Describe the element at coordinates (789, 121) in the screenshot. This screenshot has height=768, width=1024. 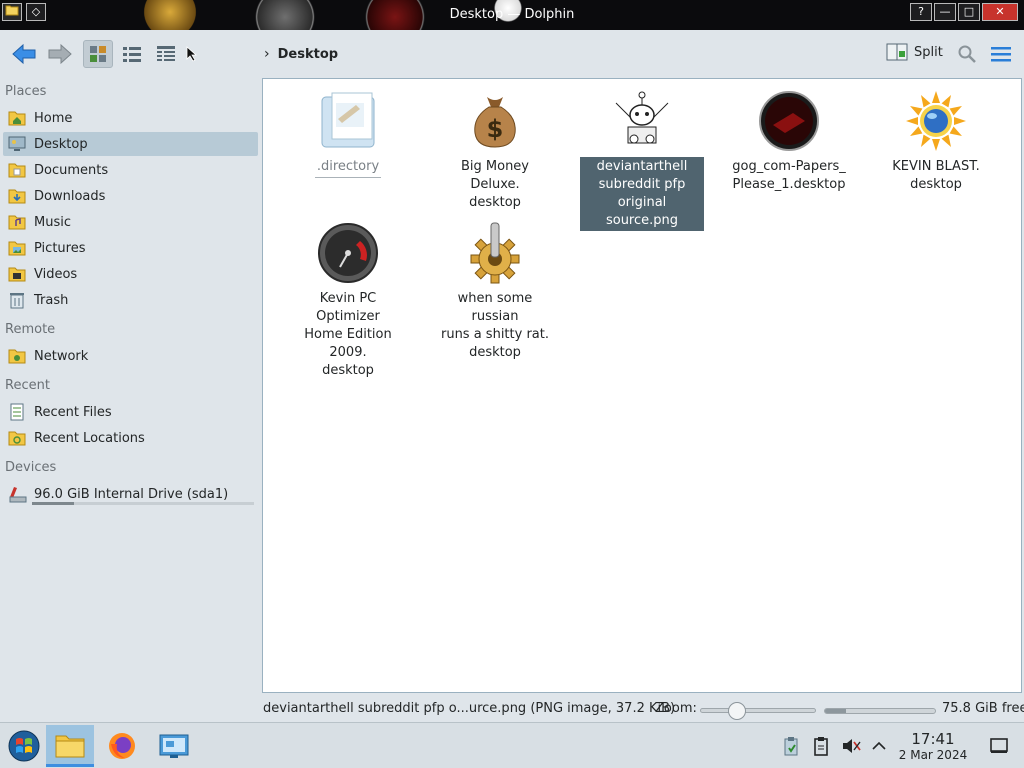
I see `papers-please-icon` at that location.